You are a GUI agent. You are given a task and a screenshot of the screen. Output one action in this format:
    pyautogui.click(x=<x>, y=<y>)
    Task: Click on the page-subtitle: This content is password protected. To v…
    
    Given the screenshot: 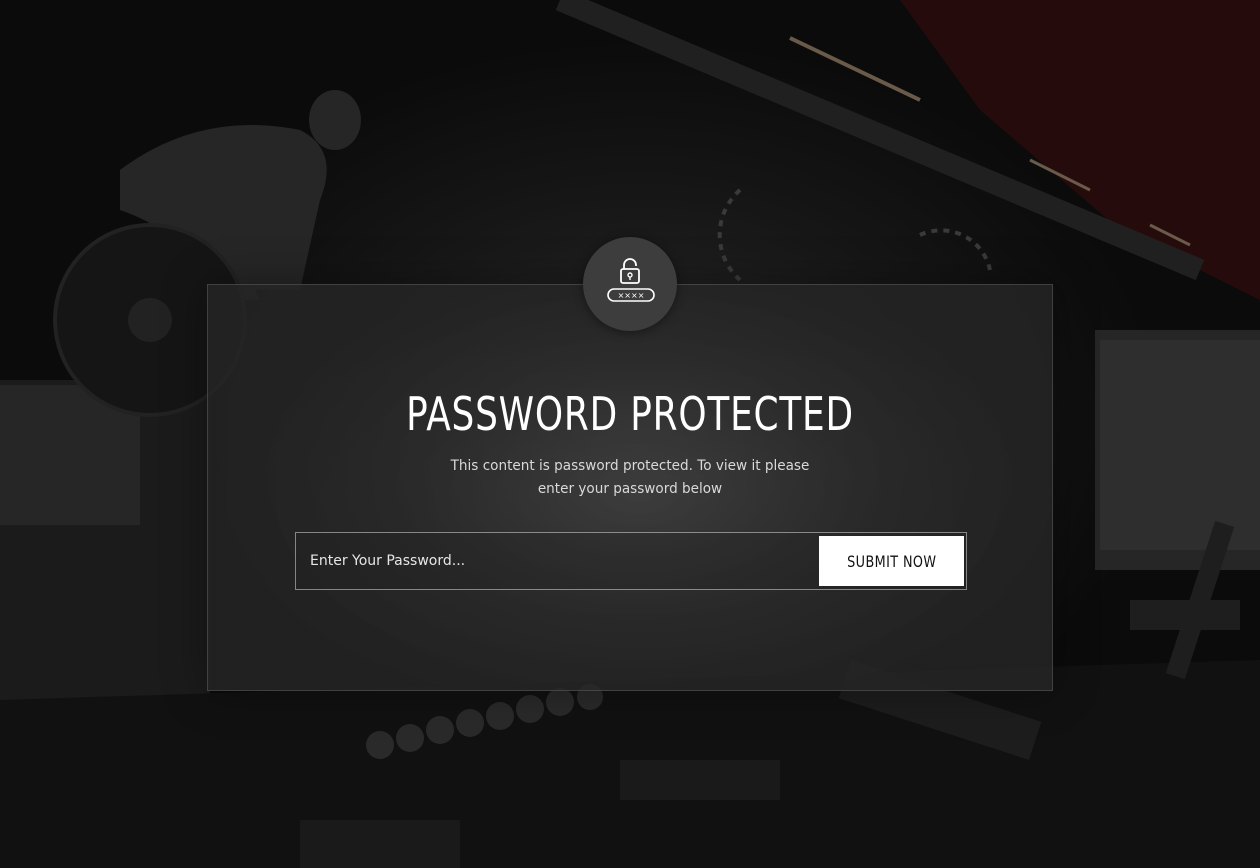 What is the action you would take?
    pyautogui.click(x=630, y=478)
    